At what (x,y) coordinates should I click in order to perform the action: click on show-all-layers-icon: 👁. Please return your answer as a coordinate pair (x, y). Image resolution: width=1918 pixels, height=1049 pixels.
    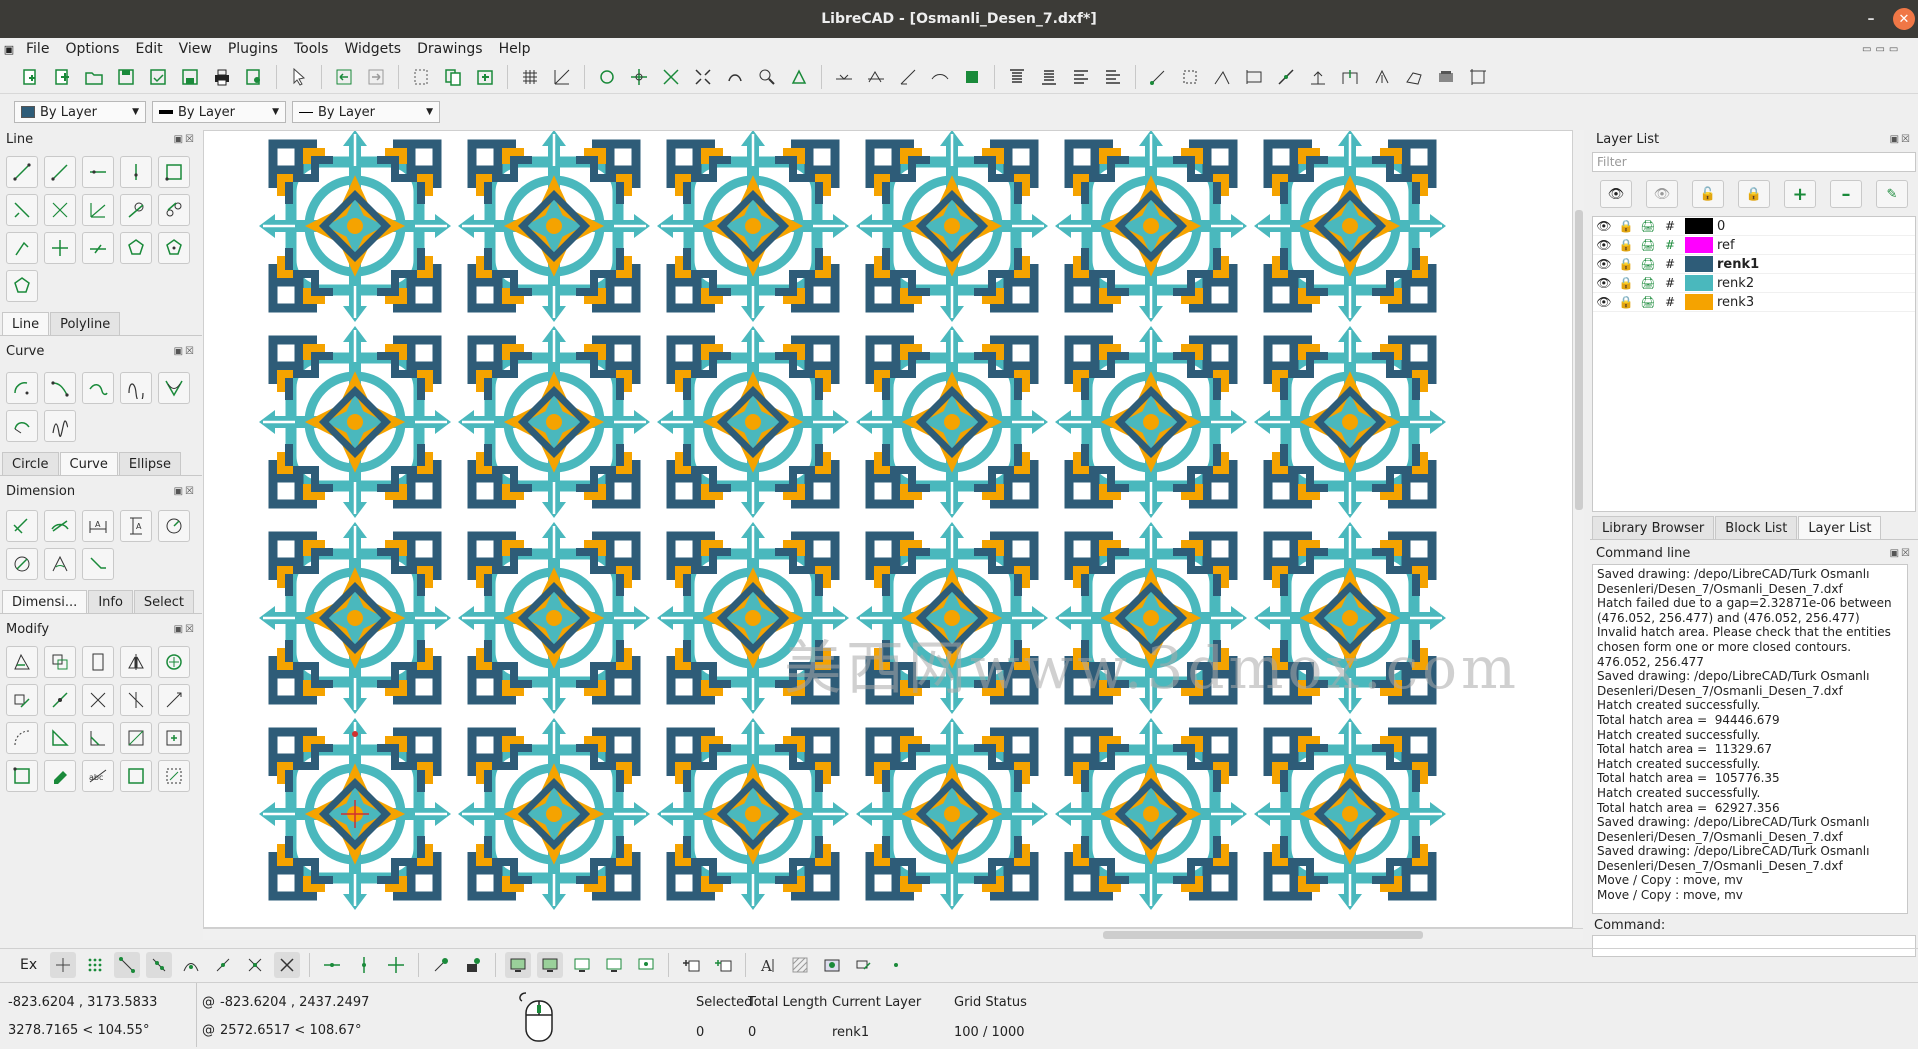
    Looking at the image, I should click on (1616, 194).